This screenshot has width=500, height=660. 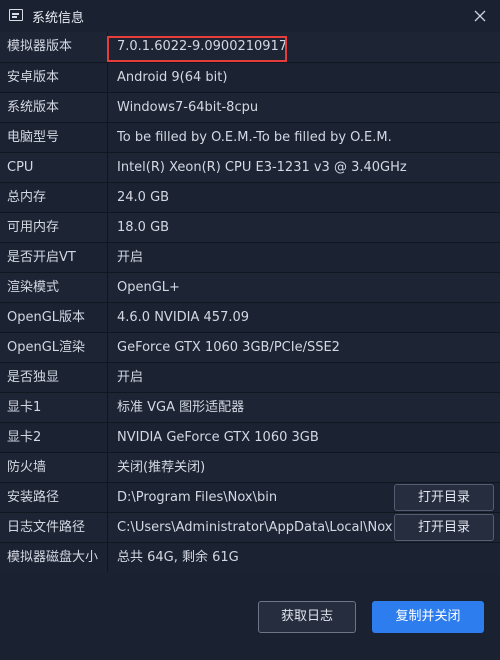 What do you see at coordinates (254, 527) in the screenshot?
I see `row-value: C:\Users\Administrator\AppData\Local\Nox` at bounding box center [254, 527].